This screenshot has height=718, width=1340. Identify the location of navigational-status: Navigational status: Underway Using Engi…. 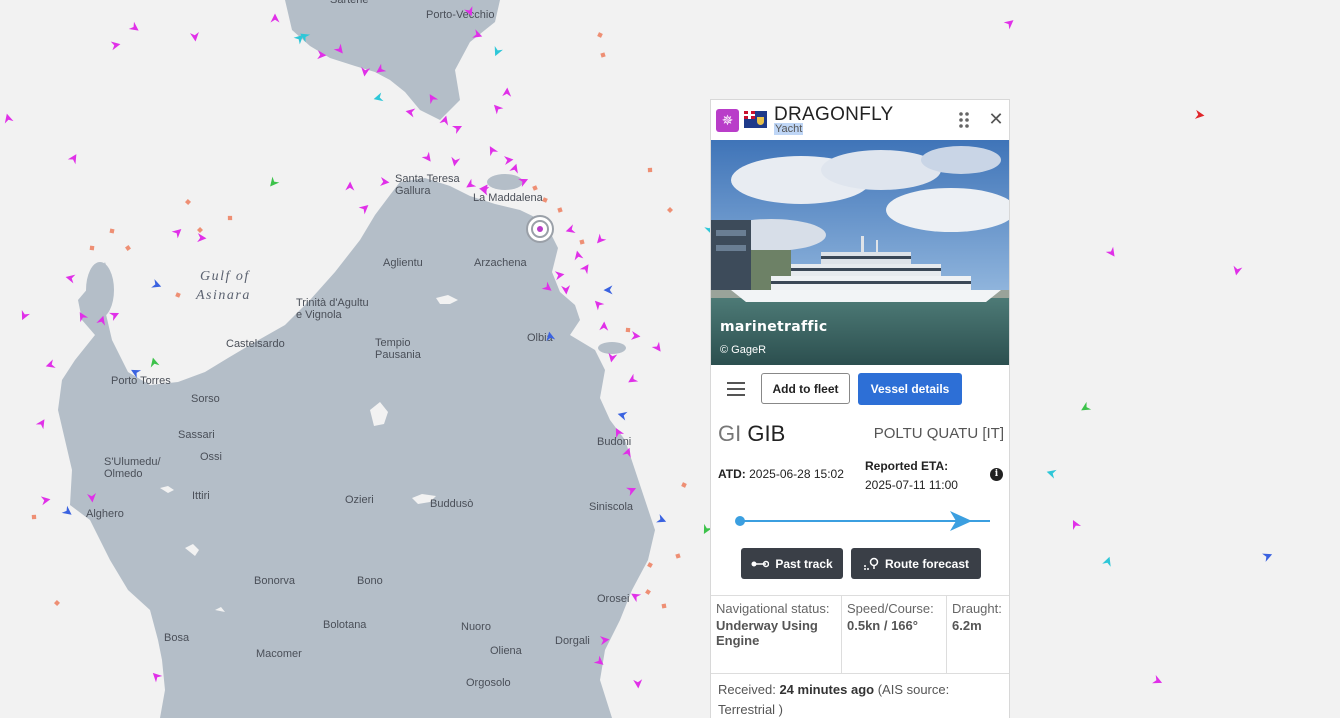
(776, 634).